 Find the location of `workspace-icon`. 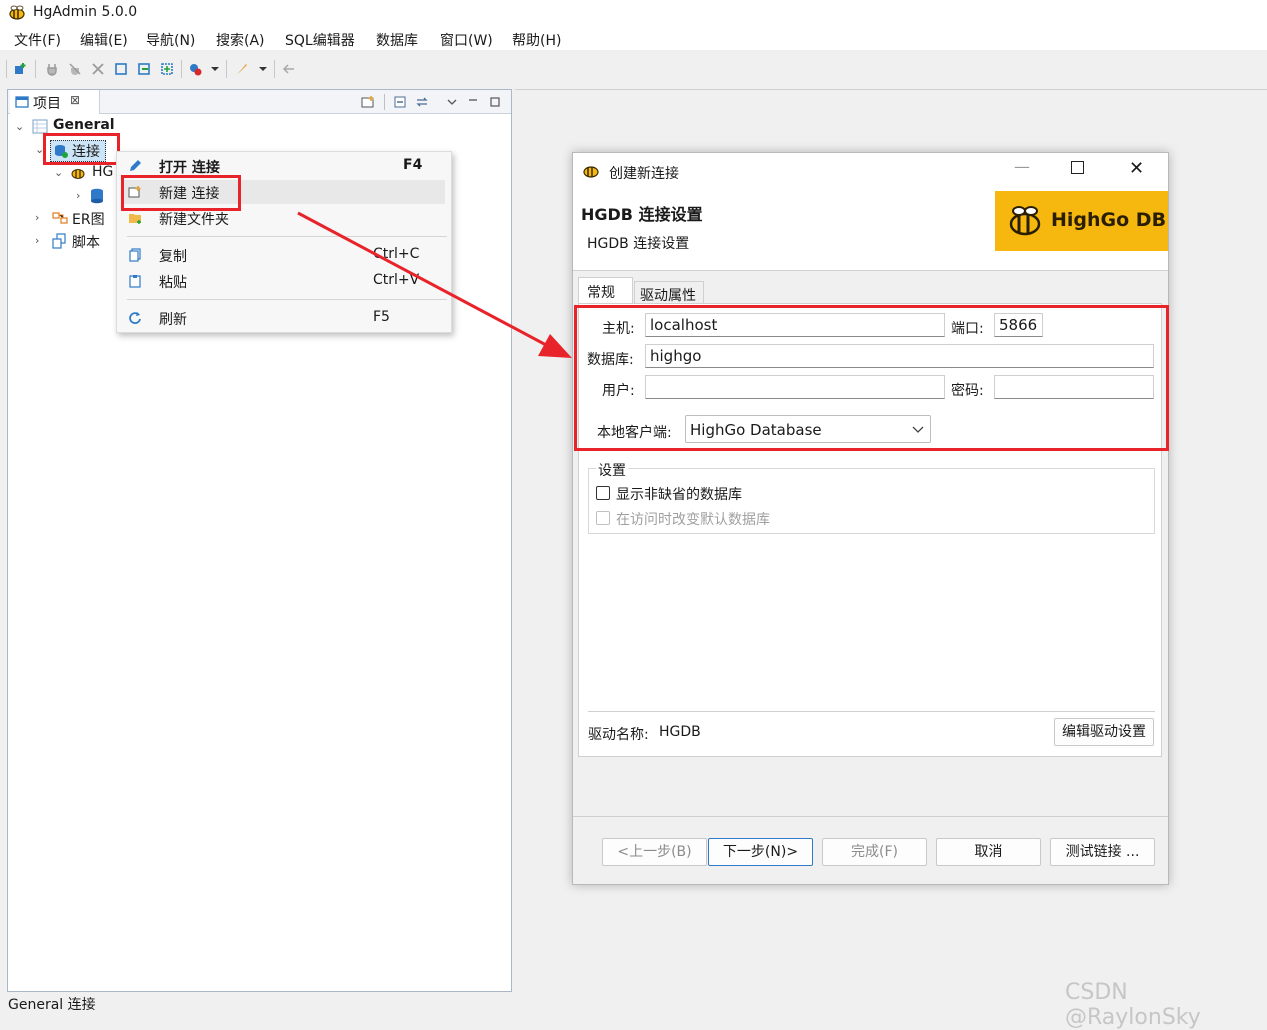

workspace-icon is located at coordinates (40, 126).